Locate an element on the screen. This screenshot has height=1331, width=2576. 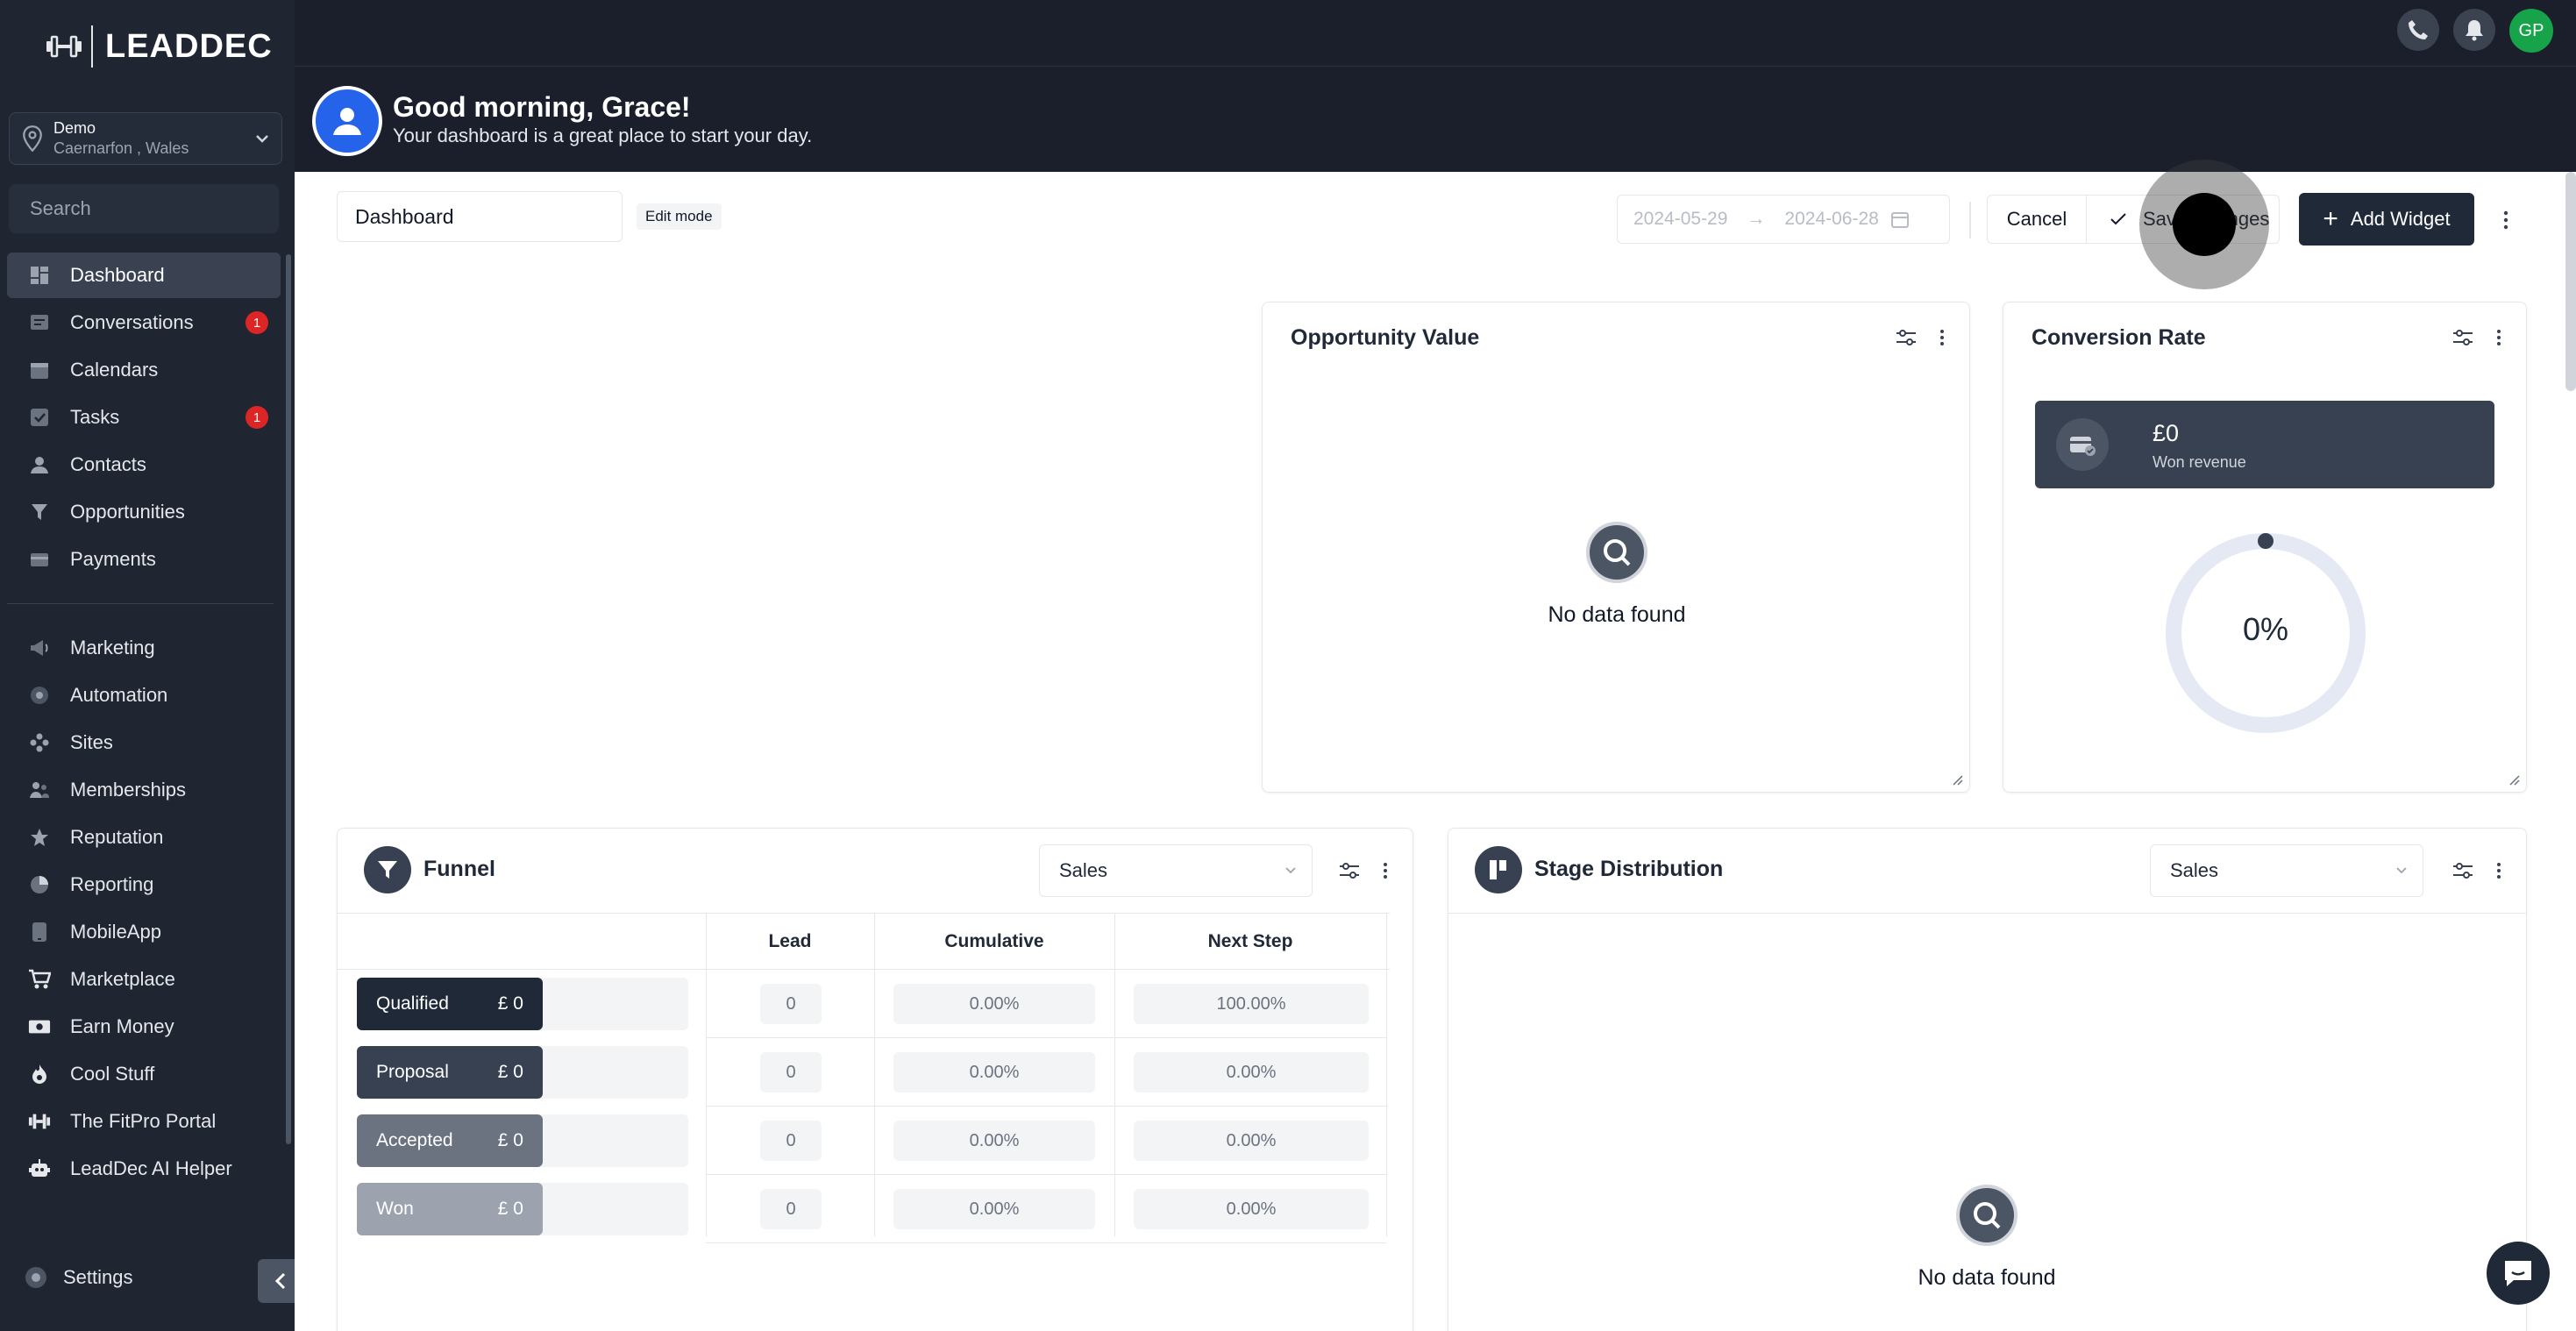
conversion-rate-widget: Conversion Rate £0 Won revenue 0% is located at coordinates (2265, 547).